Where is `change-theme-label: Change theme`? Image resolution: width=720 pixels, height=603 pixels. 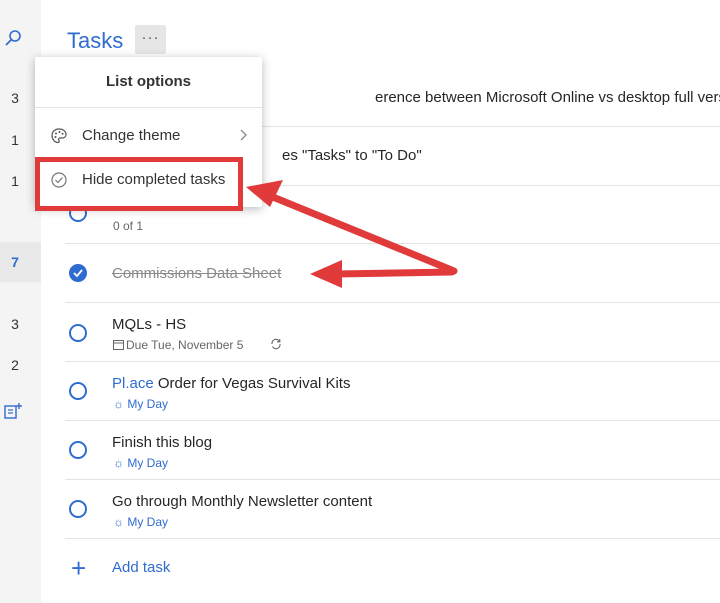
change-theme-label: Change theme is located at coordinates (131, 135).